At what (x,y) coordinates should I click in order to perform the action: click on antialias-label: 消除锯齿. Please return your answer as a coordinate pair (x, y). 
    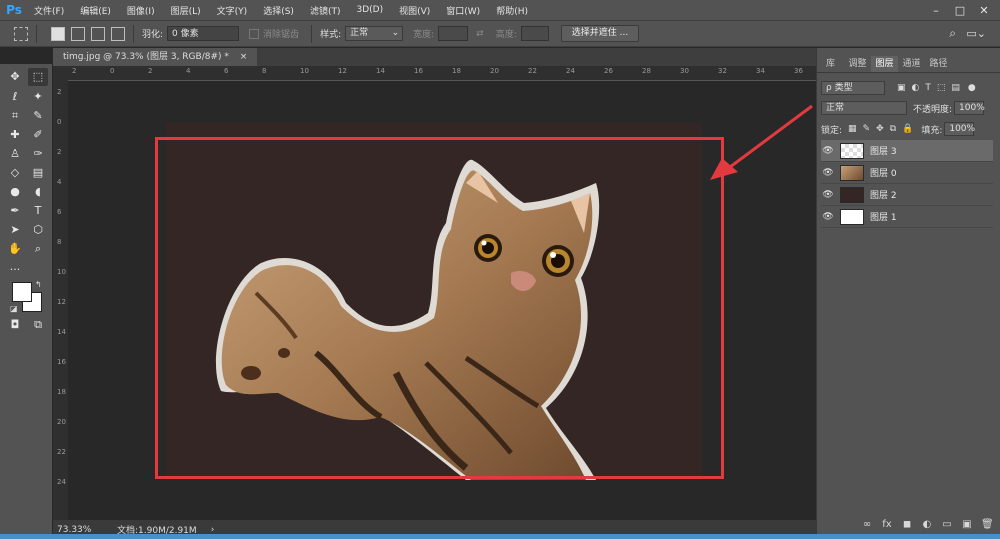
    Looking at the image, I should click on (281, 35).